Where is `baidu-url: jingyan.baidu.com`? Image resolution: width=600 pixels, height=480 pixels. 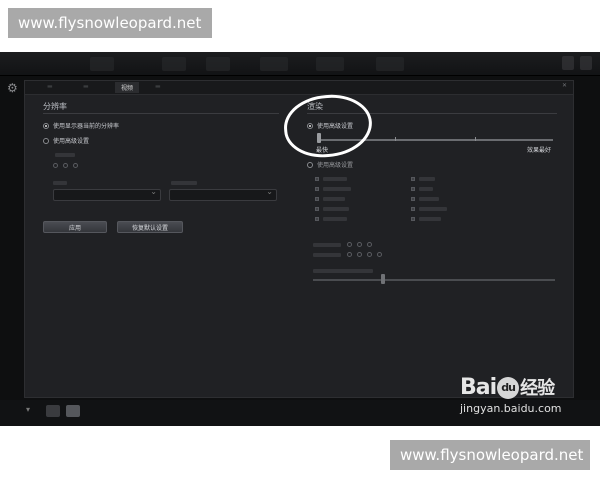
baidu-url: jingyan.baidu.com is located at coordinates (511, 408).